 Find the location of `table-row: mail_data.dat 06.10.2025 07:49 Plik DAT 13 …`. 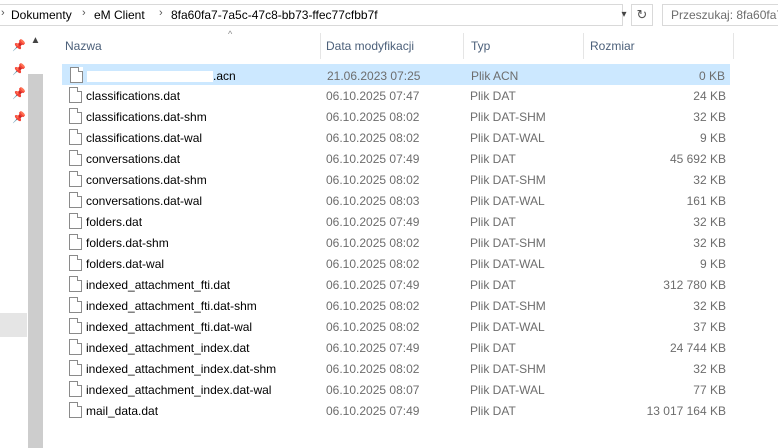

table-row: mail_data.dat 06.10.2025 07:49 Plik DAT 13 … is located at coordinates (396, 410).